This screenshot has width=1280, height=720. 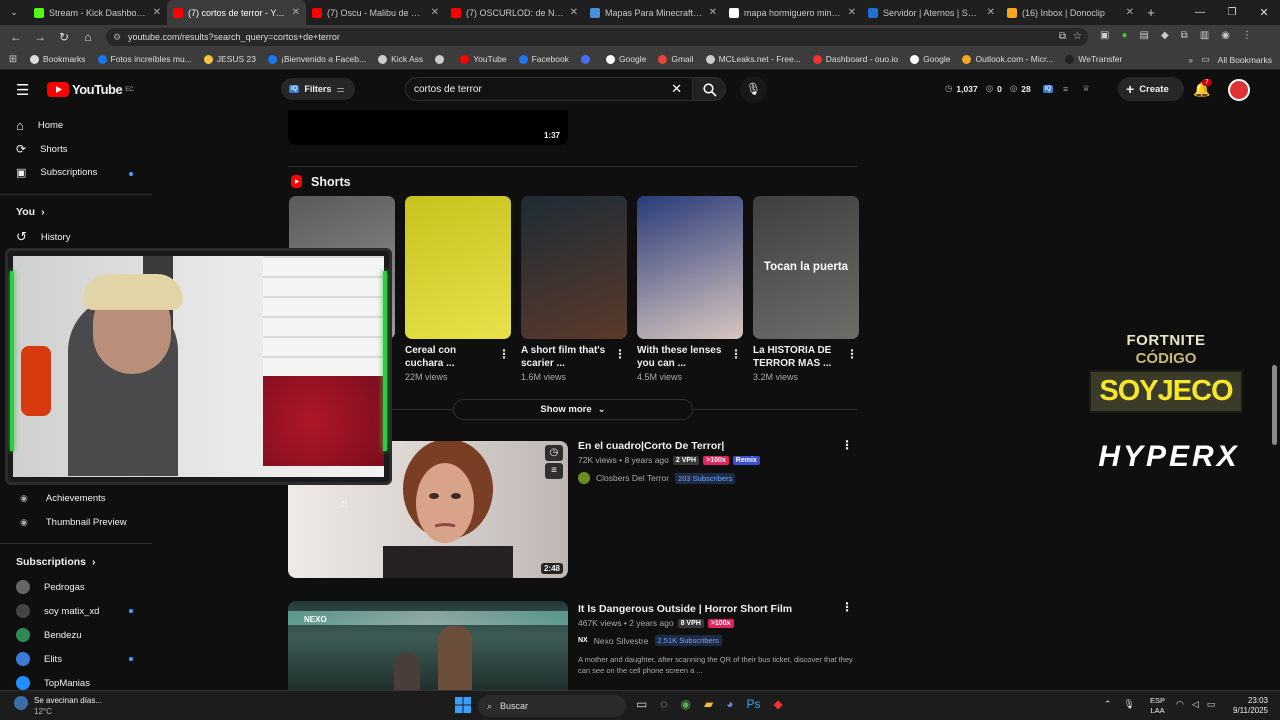 What do you see at coordinates (514, 12) in the screenshot?
I see `browser-tab: (7) OSCURLOD: de Niño fi ✕` at bounding box center [514, 12].